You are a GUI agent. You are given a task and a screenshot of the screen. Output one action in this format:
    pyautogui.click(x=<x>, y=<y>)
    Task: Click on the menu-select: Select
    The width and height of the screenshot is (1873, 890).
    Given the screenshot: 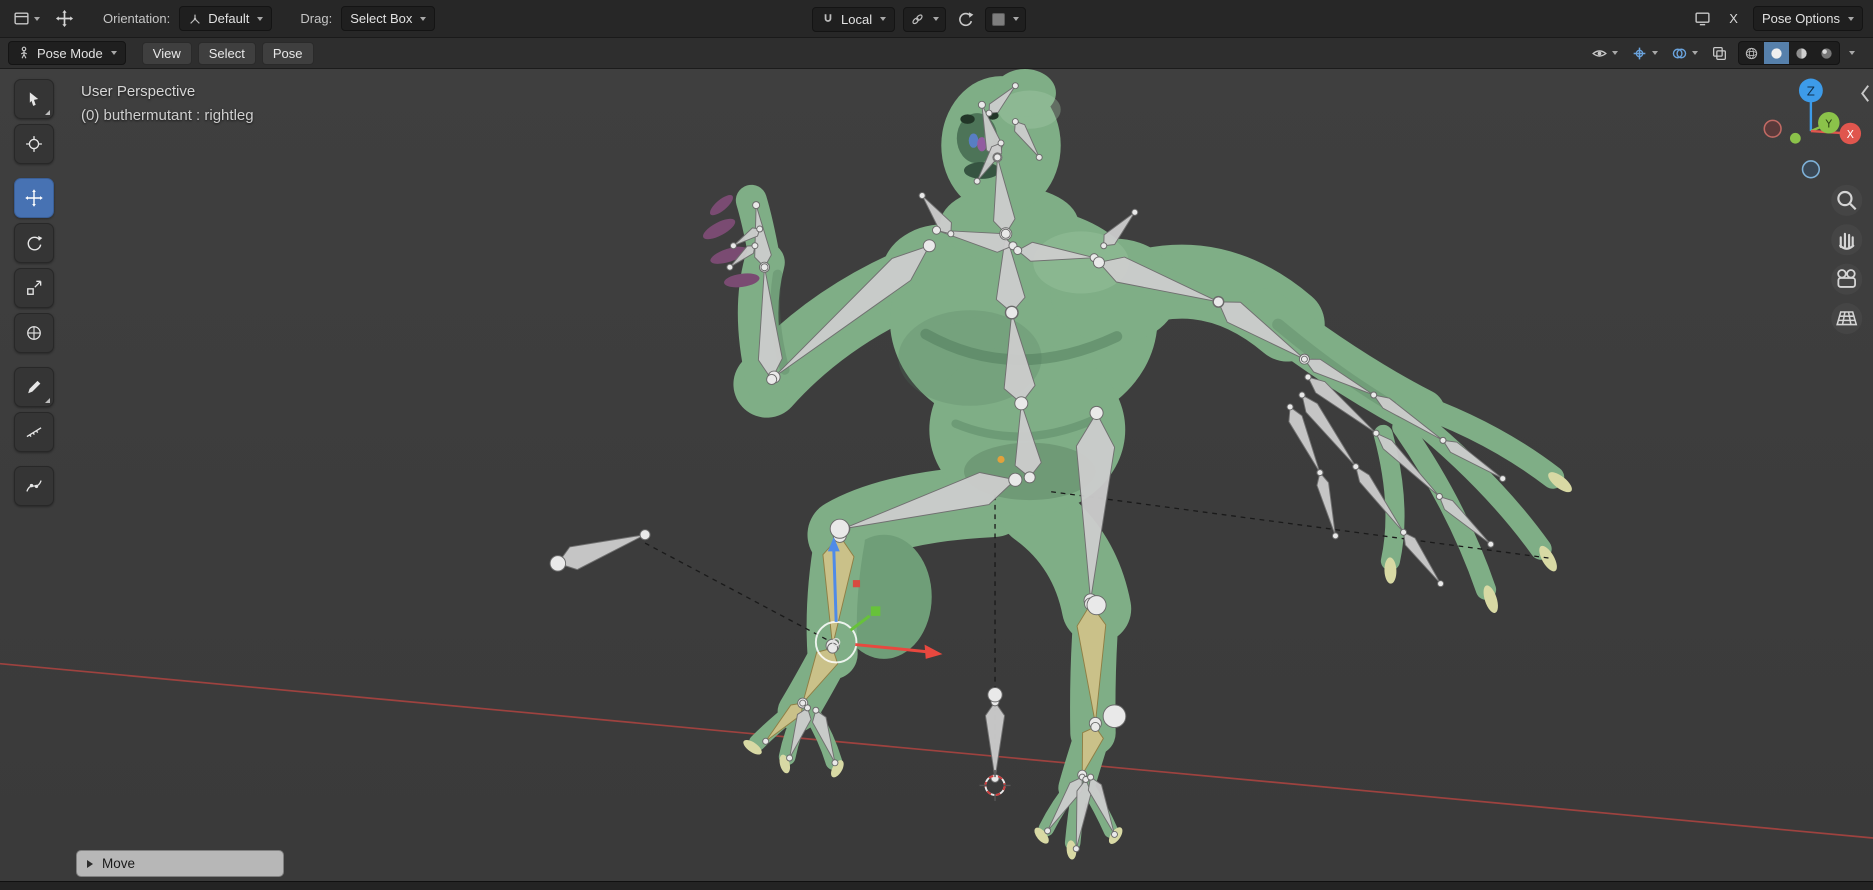 What is the action you would take?
    pyautogui.click(x=226, y=53)
    